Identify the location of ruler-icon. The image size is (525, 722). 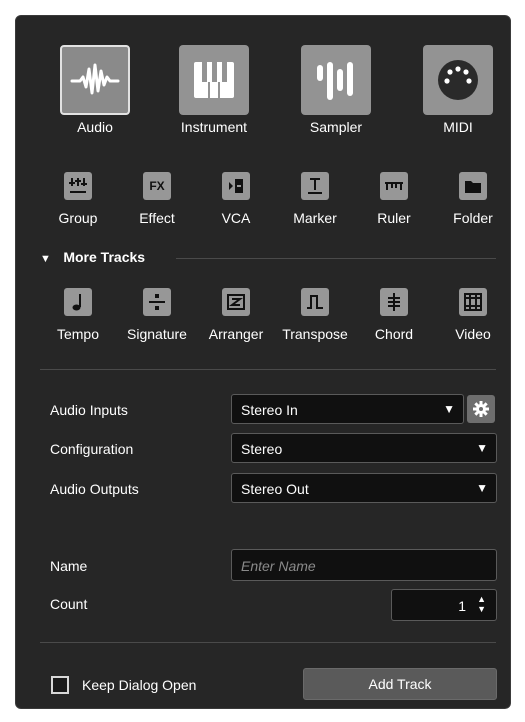
(394, 186).